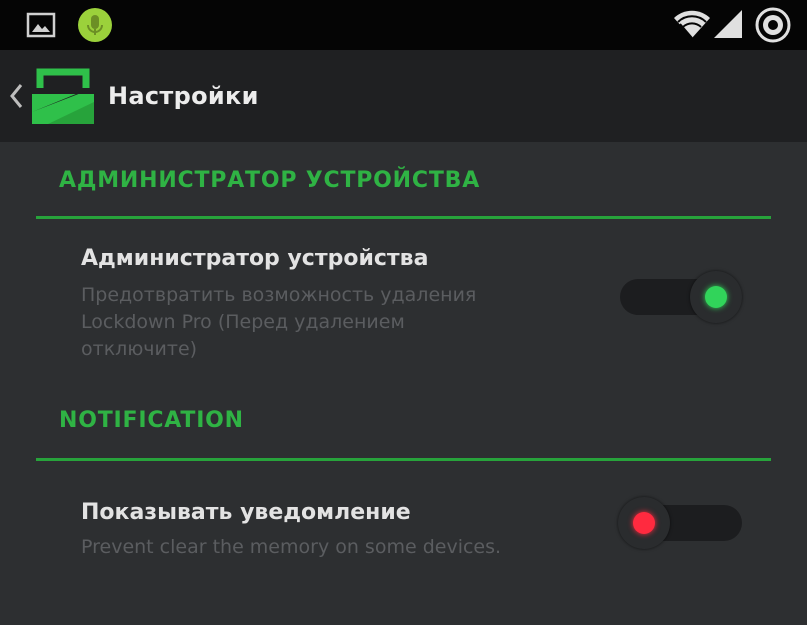 The width and height of the screenshot is (807, 625). Describe the element at coordinates (403, 25) in the screenshot. I see `status-bar` at that location.